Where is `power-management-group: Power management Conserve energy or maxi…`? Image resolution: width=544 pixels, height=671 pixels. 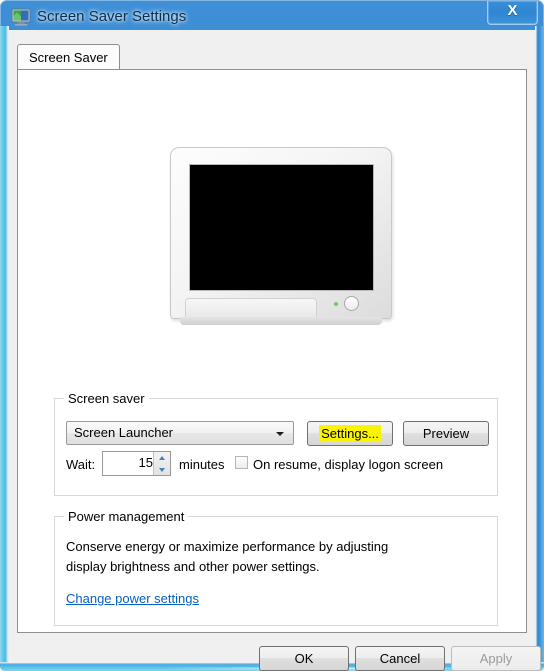
power-management-group: Power management Conserve energy or maxi… is located at coordinates (276, 567).